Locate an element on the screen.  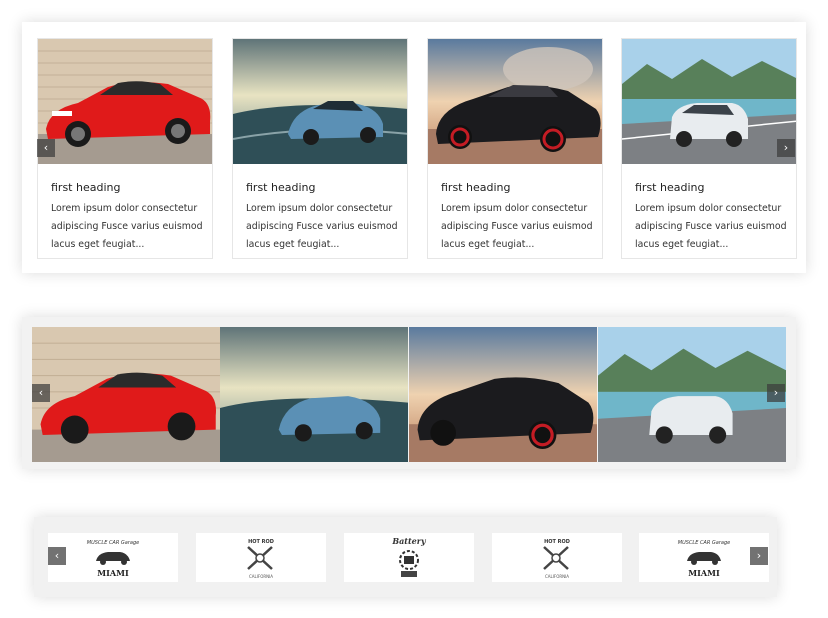
logo-muscle-car-garage: MUSCLE CAR Garage MIAMI is located at coordinates (113, 557).